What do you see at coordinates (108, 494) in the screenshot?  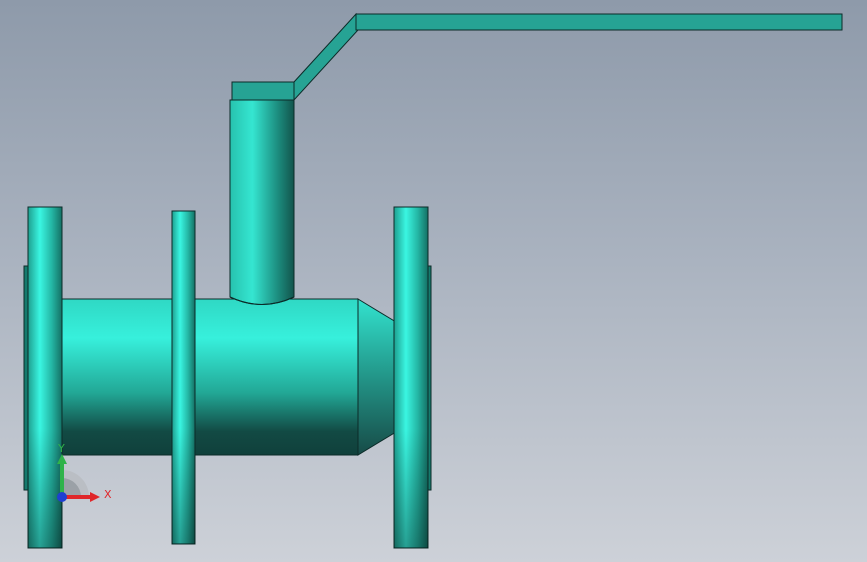 I see `x-axis-label: X` at bounding box center [108, 494].